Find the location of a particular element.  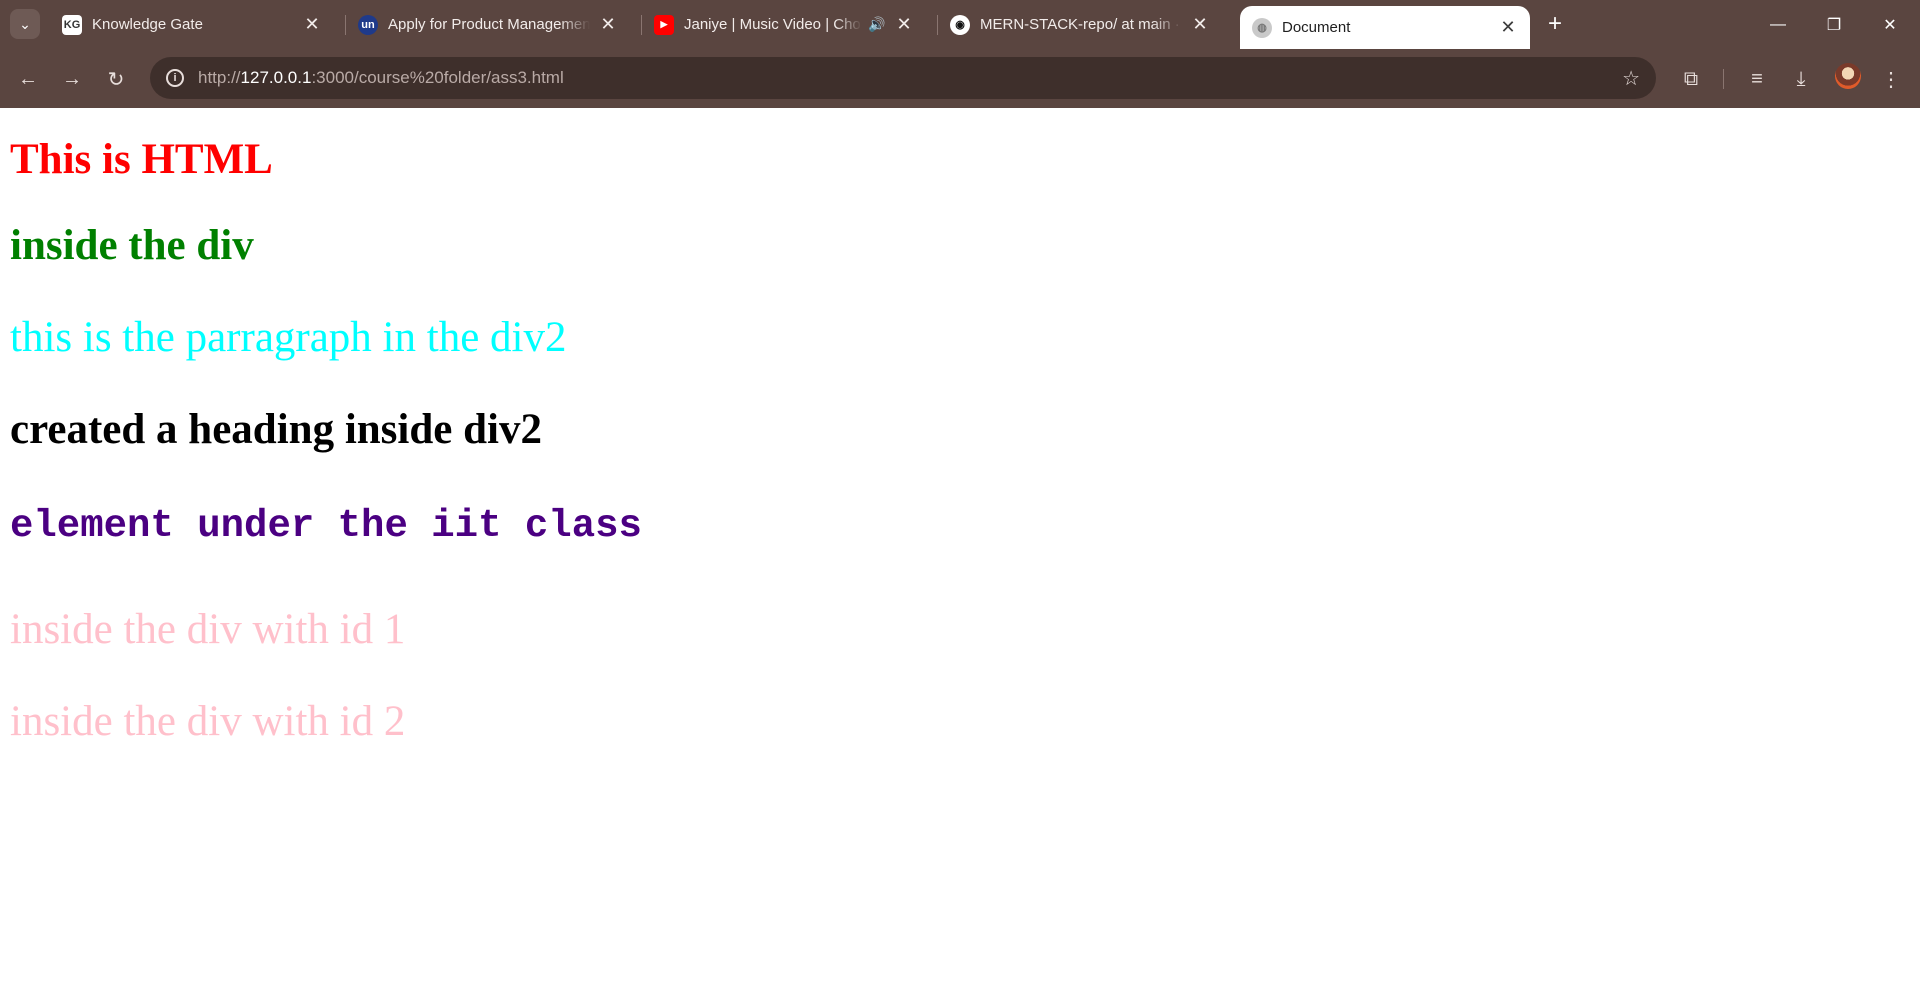

new-tab-plus-icon: + is located at coordinates (1555, 24).